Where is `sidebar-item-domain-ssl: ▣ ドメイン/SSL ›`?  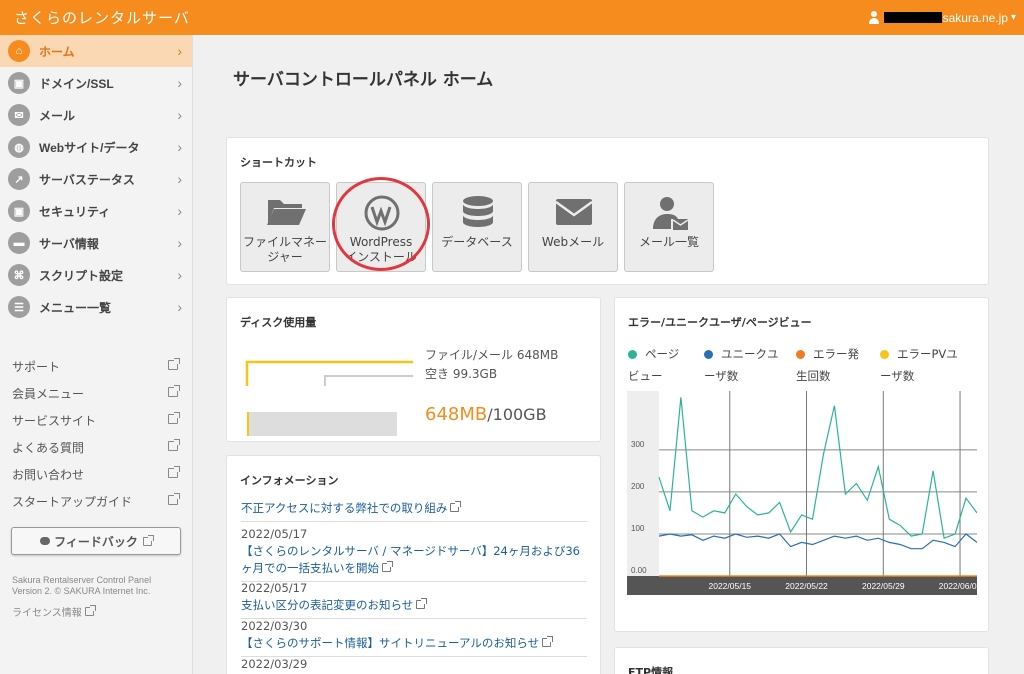 sidebar-item-domain-ssl: ▣ ドメイン/SSL › is located at coordinates (96, 83).